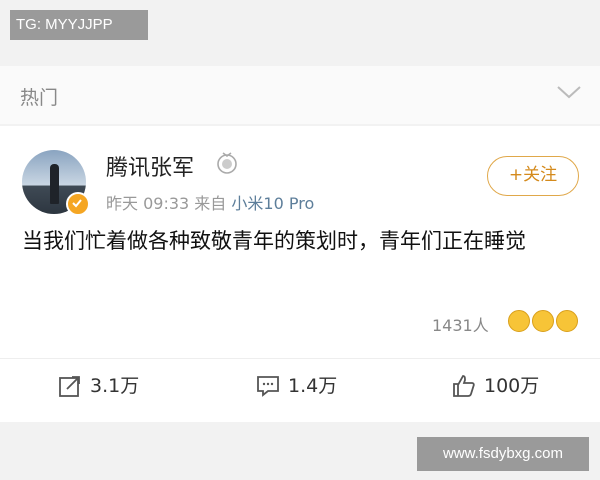 The height and width of the screenshot is (480, 600). What do you see at coordinates (569, 92) in the screenshot?
I see `chevron-down-icon` at bounding box center [569, 92].